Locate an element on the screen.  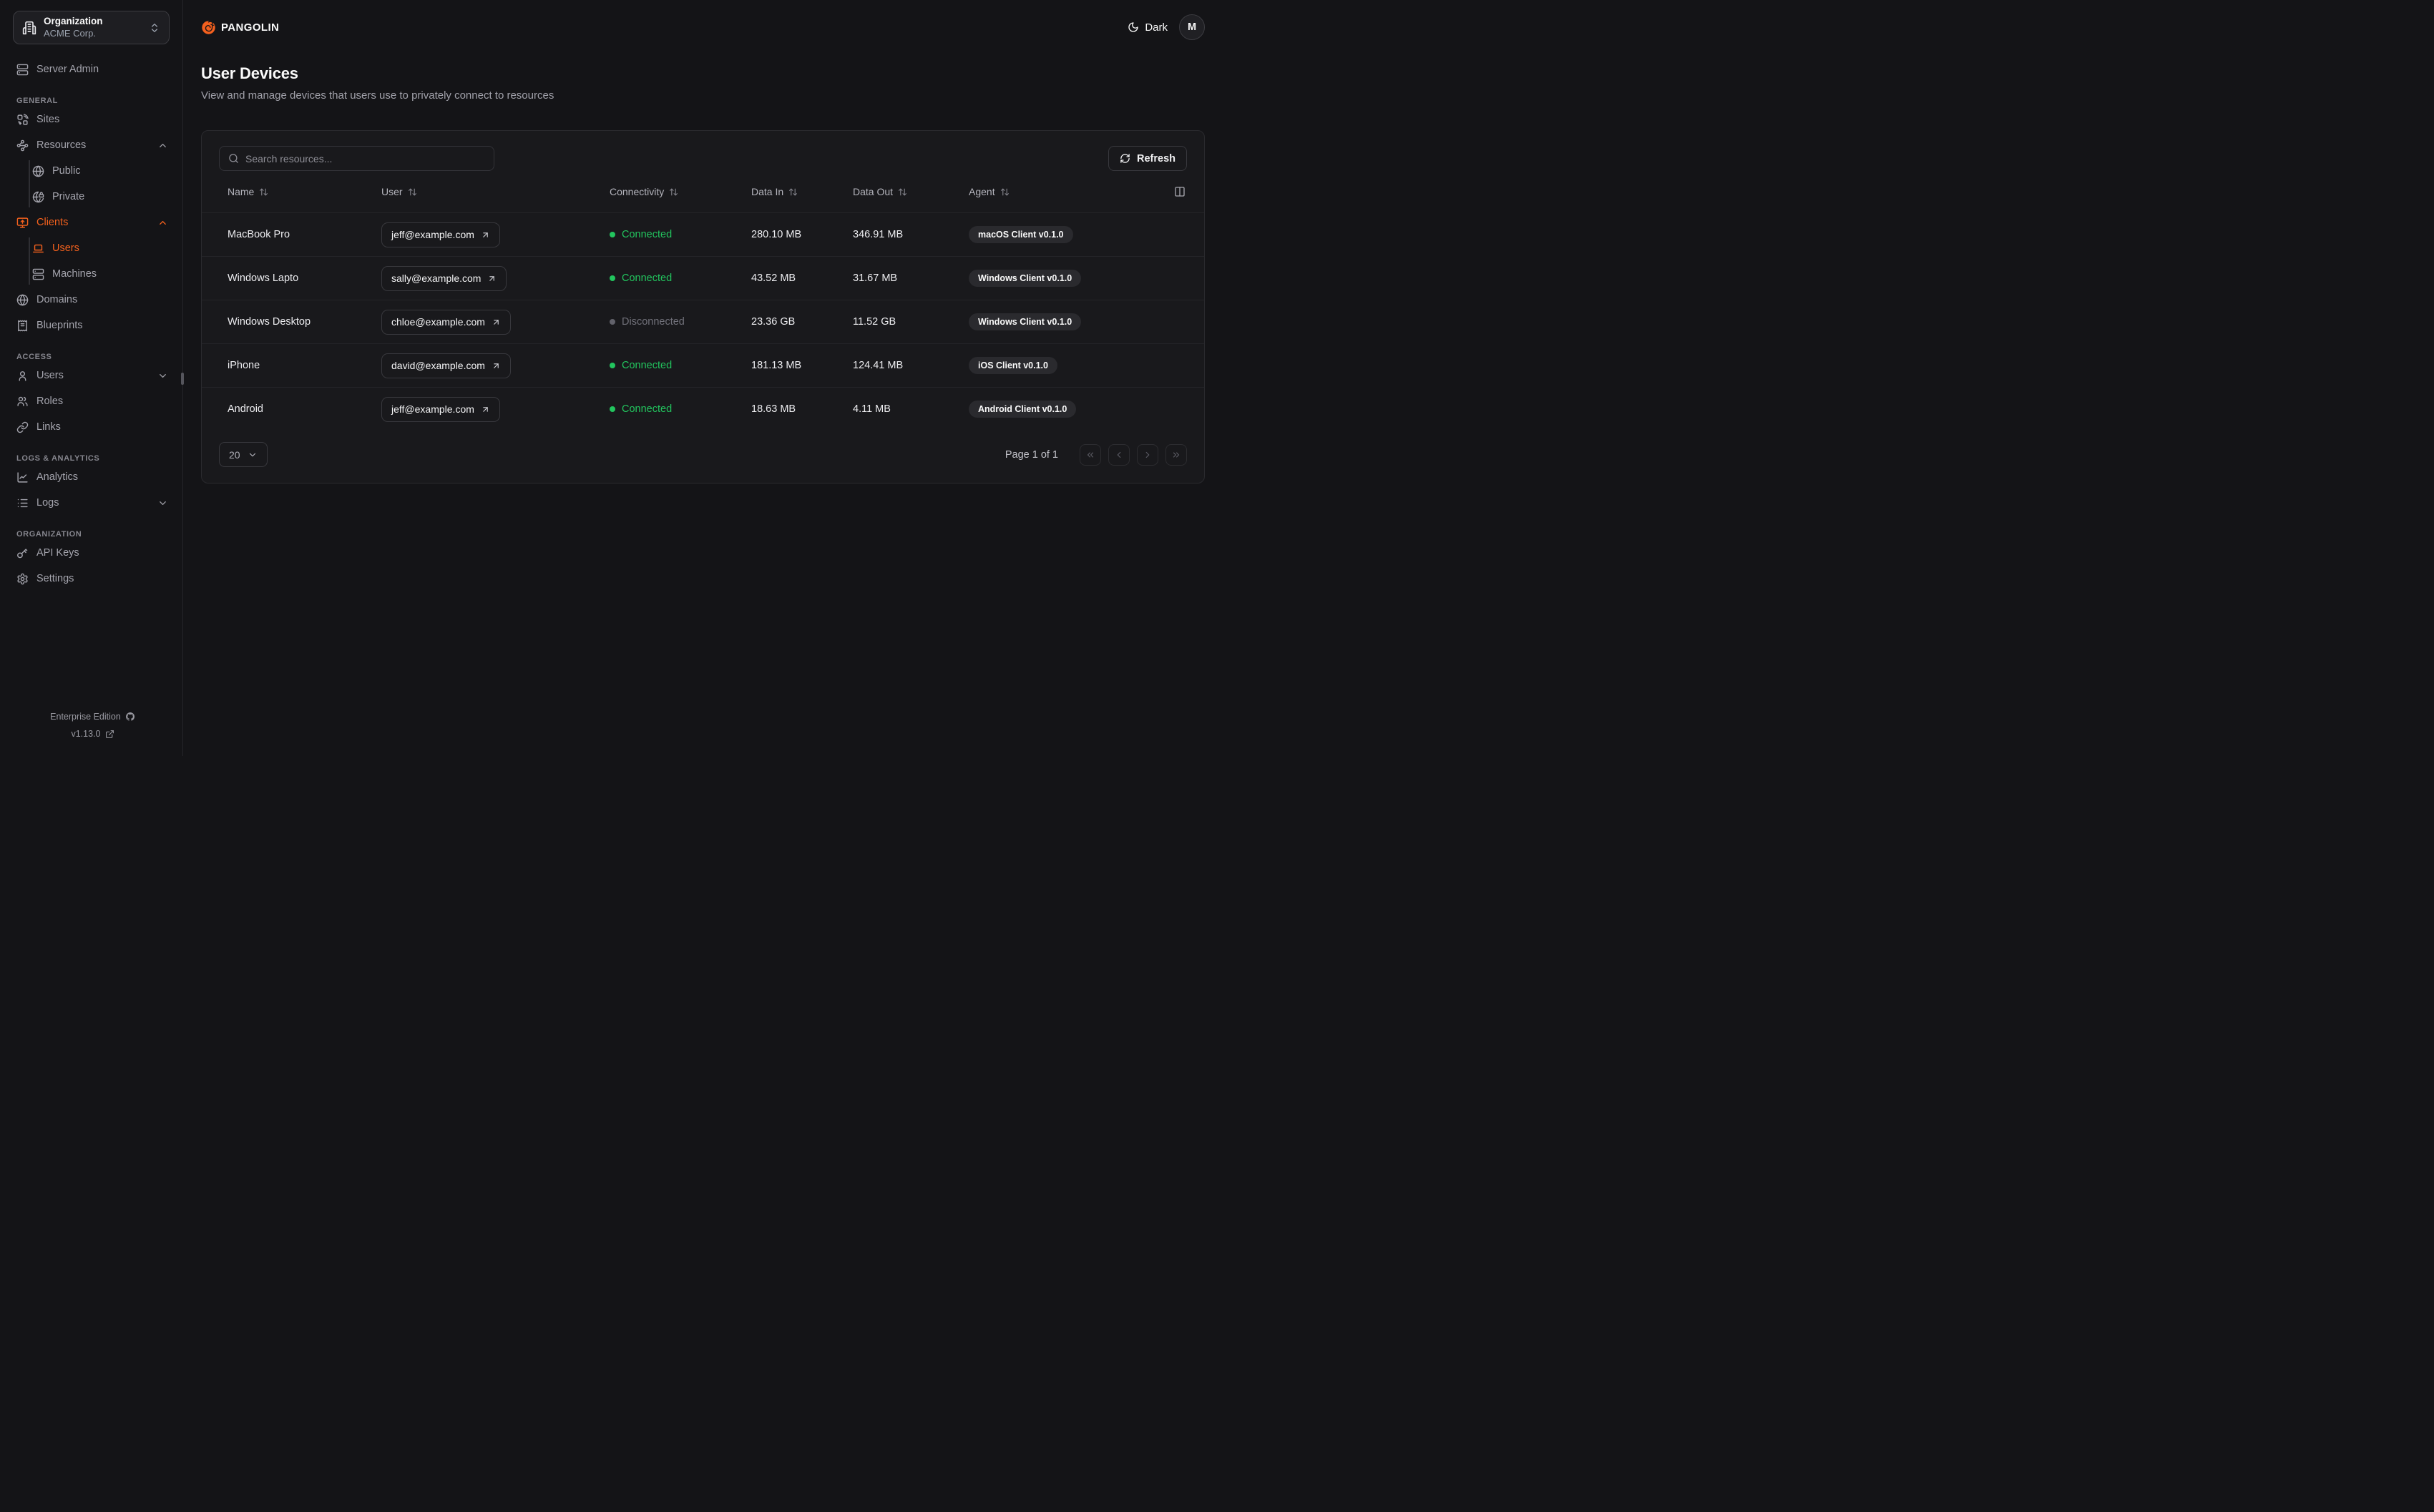
chevron-right-icon is located at coordinates (1148, 455).